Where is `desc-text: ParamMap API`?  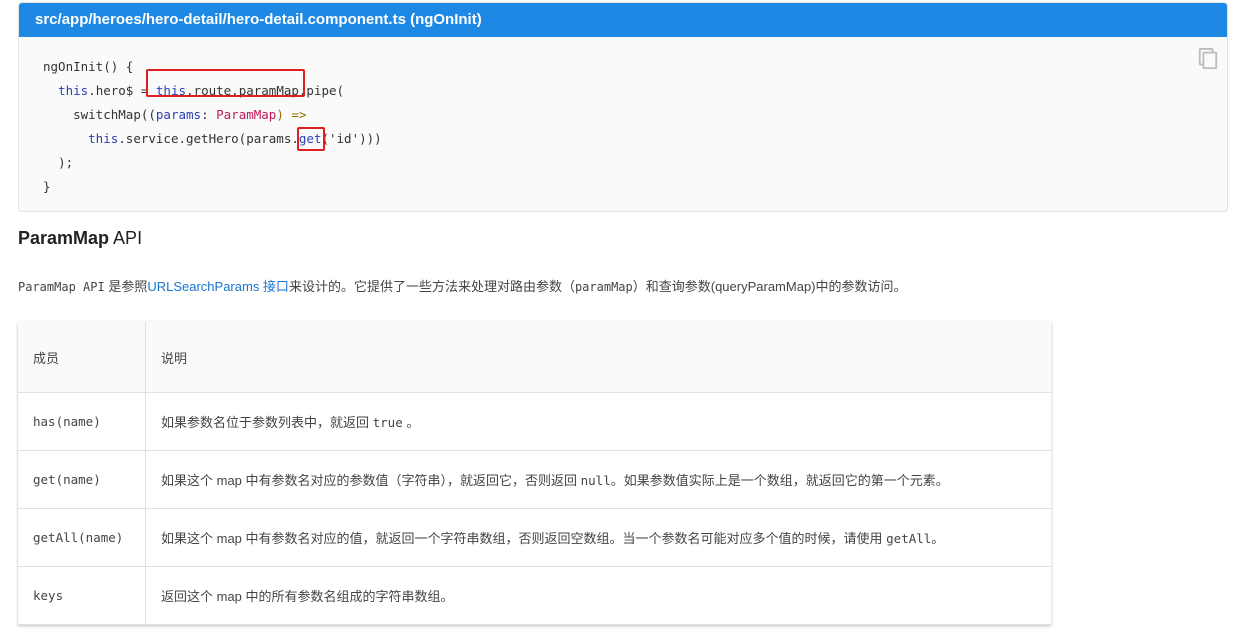
desc-text: ParamMap API is located at coordinates (61, 287).